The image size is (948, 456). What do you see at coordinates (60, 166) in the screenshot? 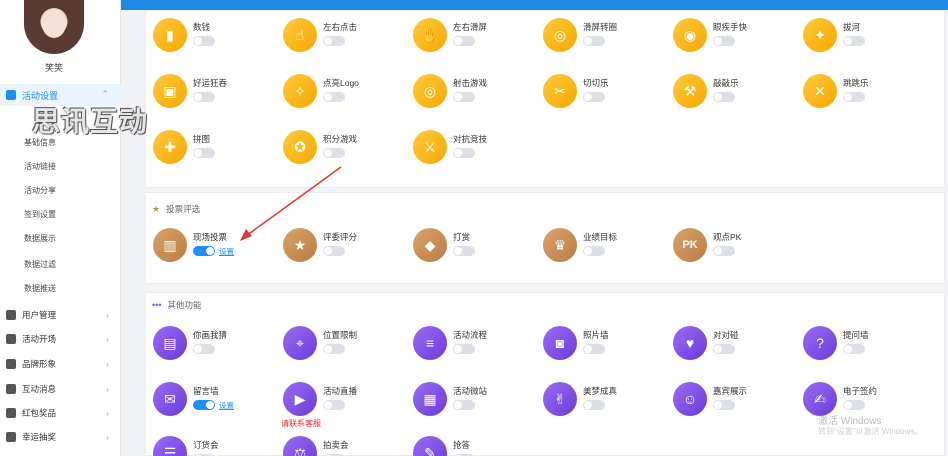
I see `submenu-item: 活动链接` at bounding box center [60, 166].